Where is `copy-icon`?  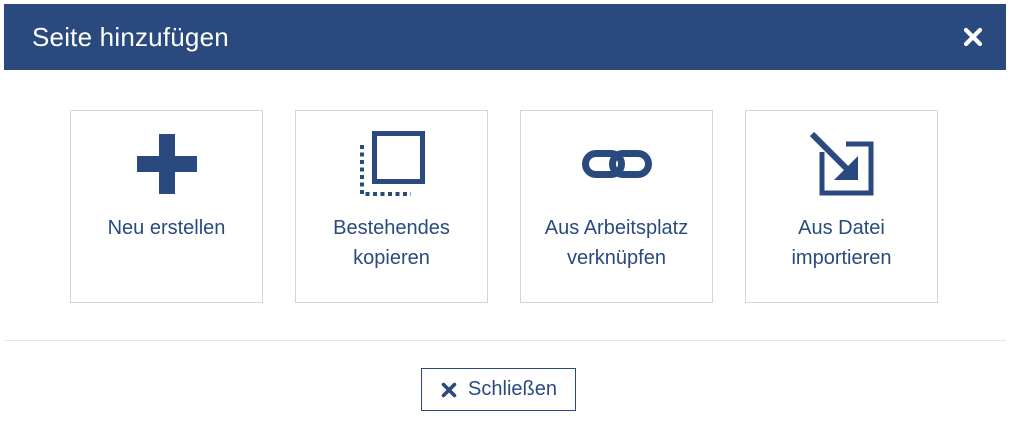
copy-icon is located at coordinates (391, 164).